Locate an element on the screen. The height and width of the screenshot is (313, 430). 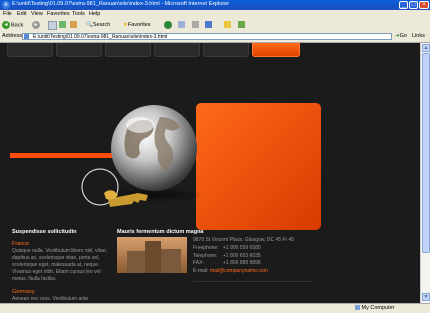
building-tower is located at coordinates (153, 257).